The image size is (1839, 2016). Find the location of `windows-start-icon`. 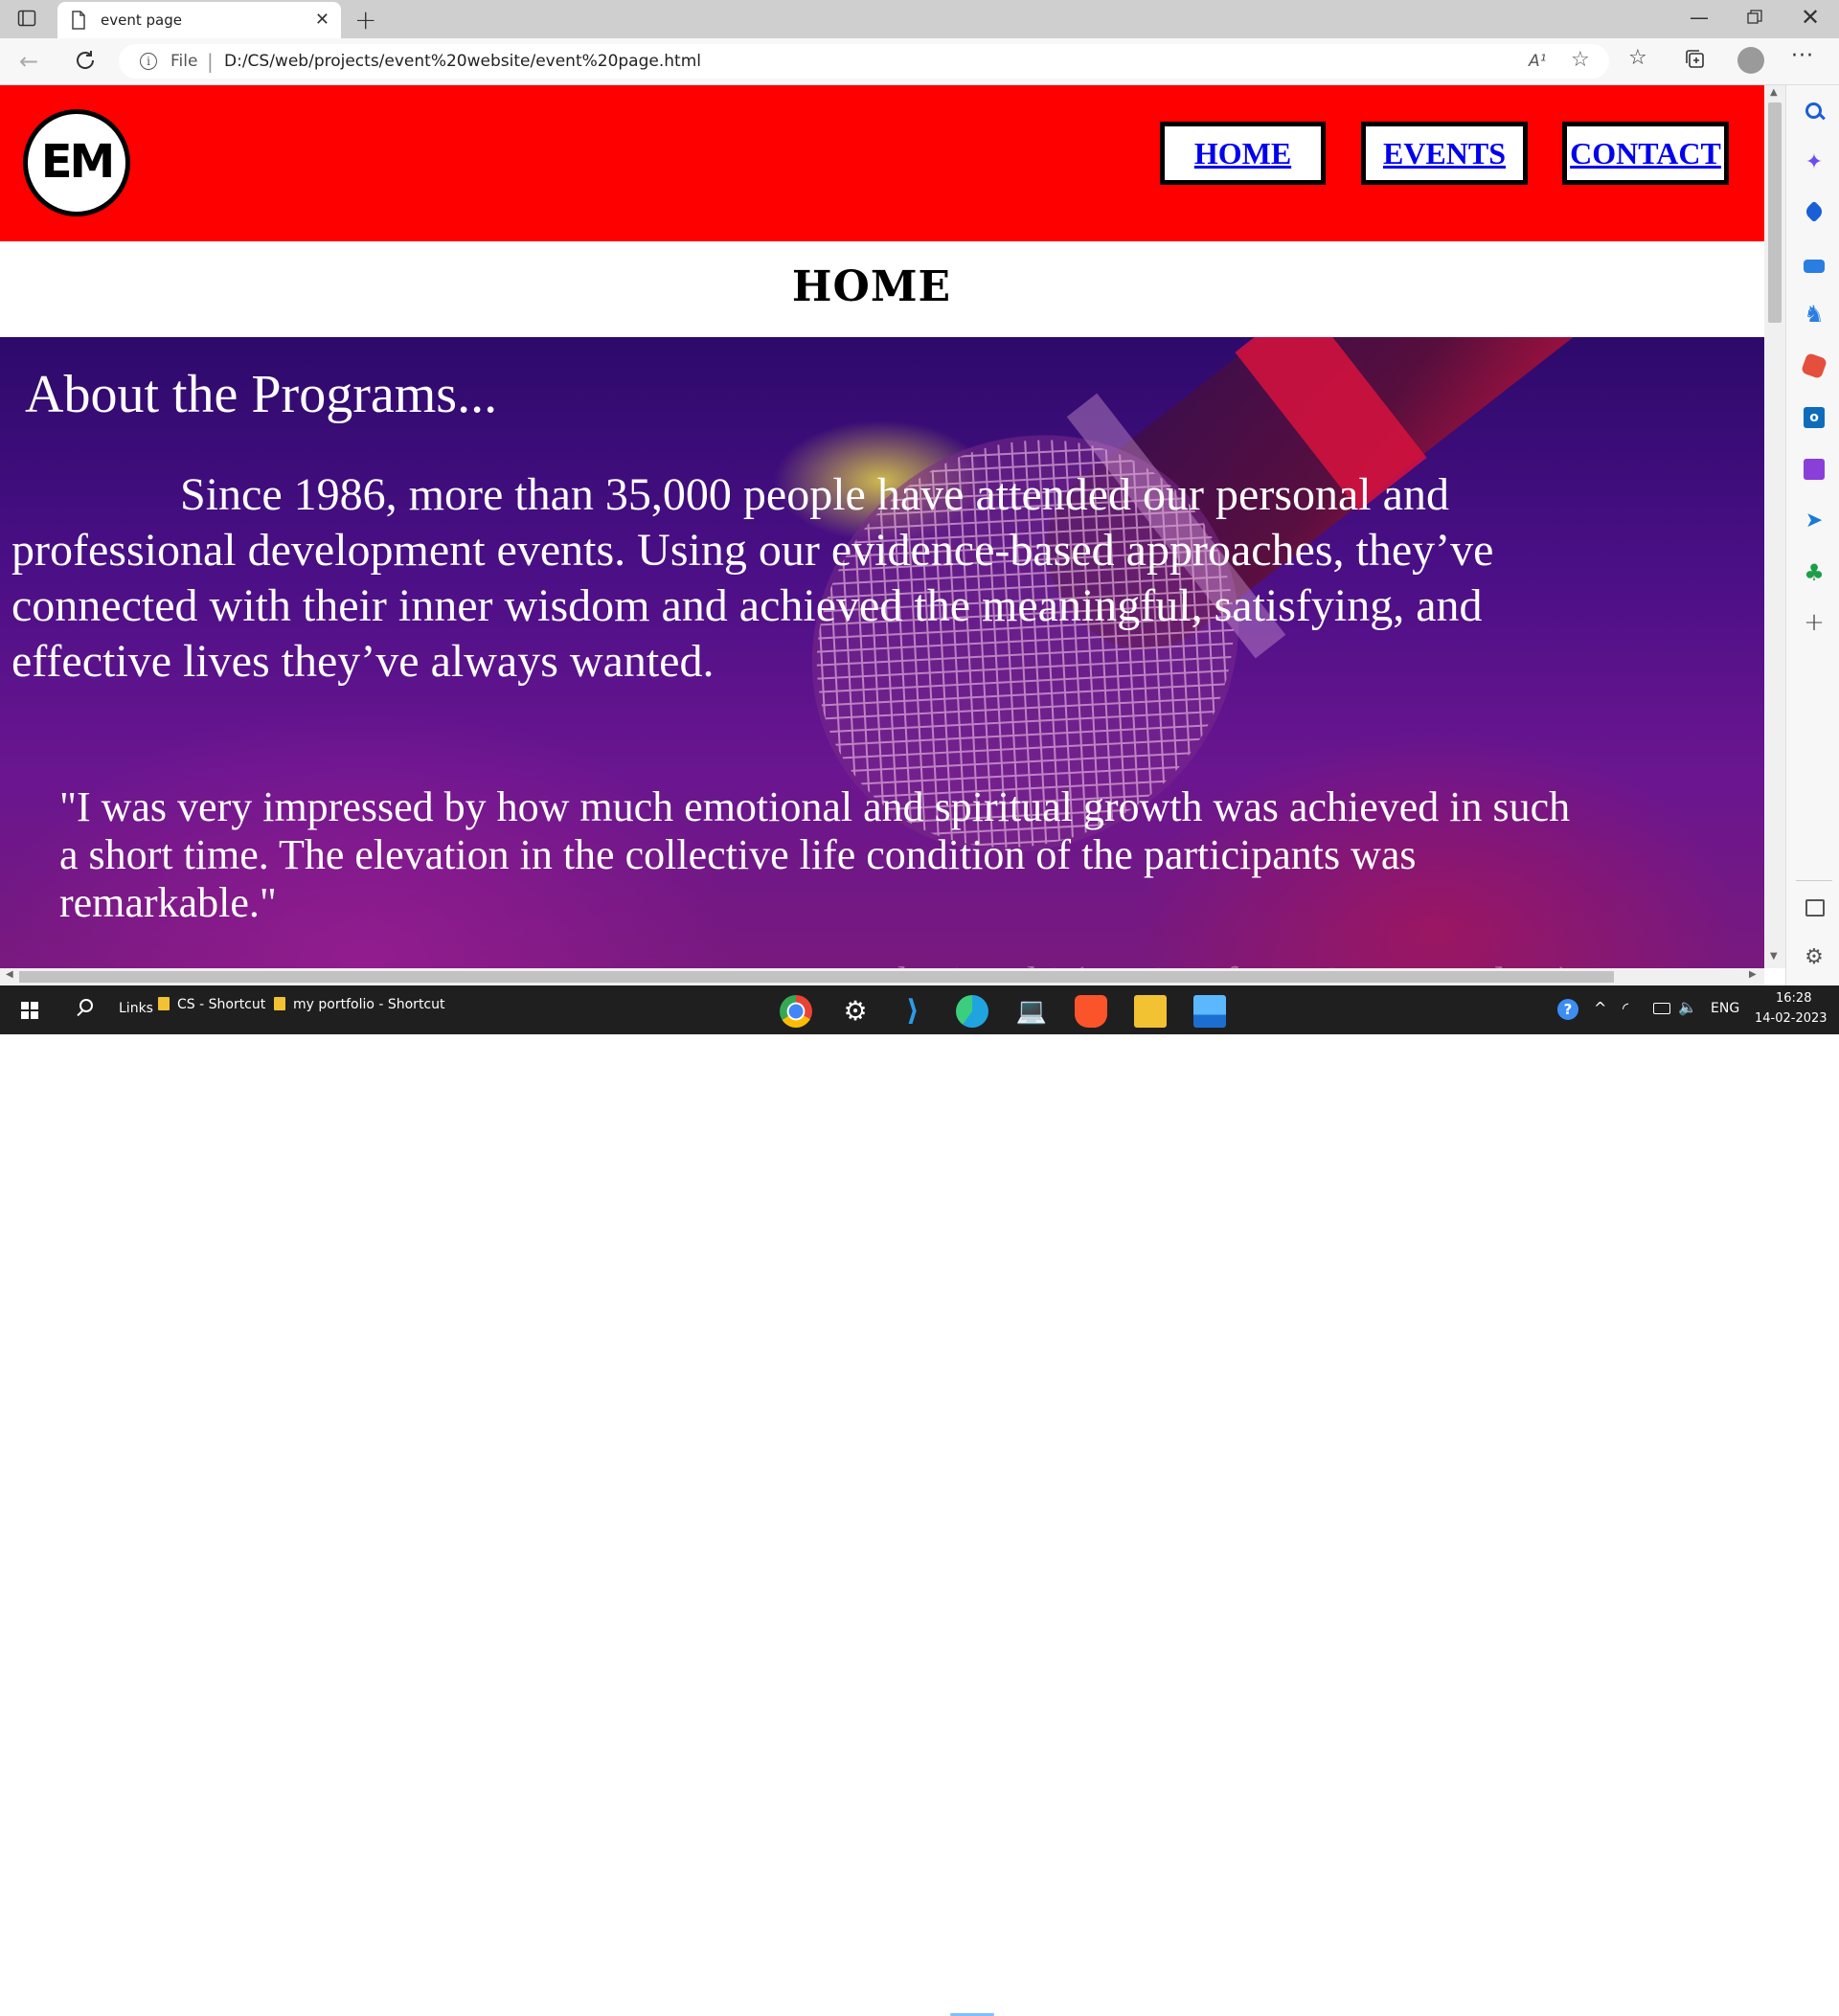

windows-start-icon is located at coordinates (29, 1010).